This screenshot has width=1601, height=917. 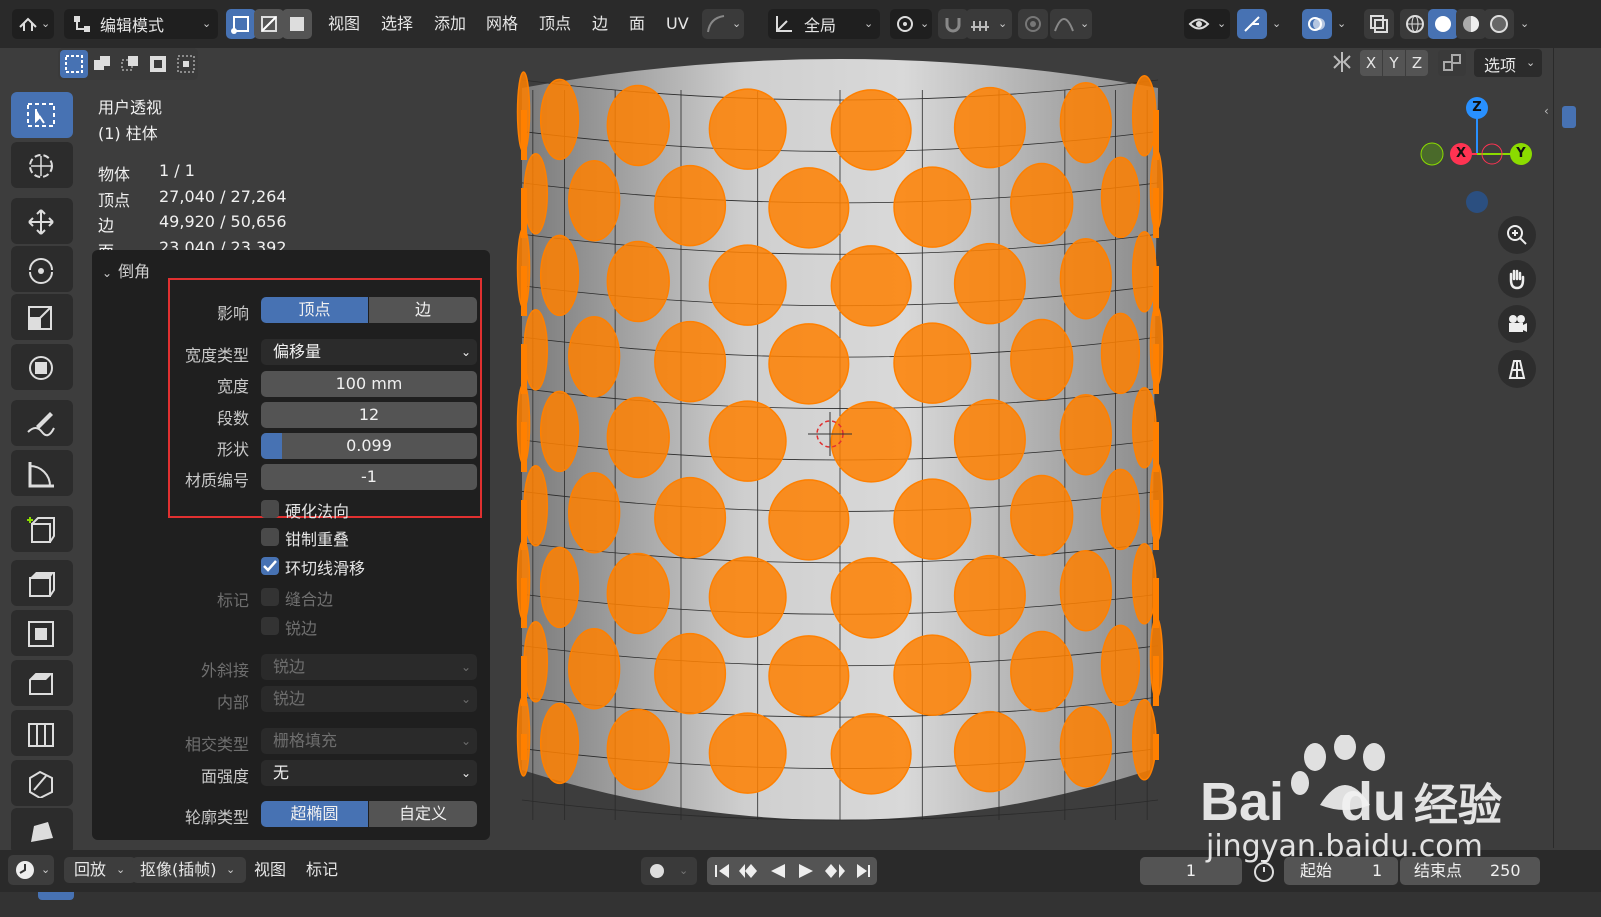 I want to click on menu-vertex: 顶点, so click(x=555, y=24).